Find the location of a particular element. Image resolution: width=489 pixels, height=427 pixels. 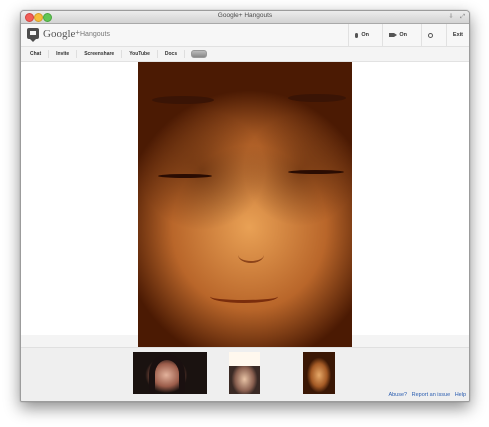

camera-icon is located at coordinates (393, 35).